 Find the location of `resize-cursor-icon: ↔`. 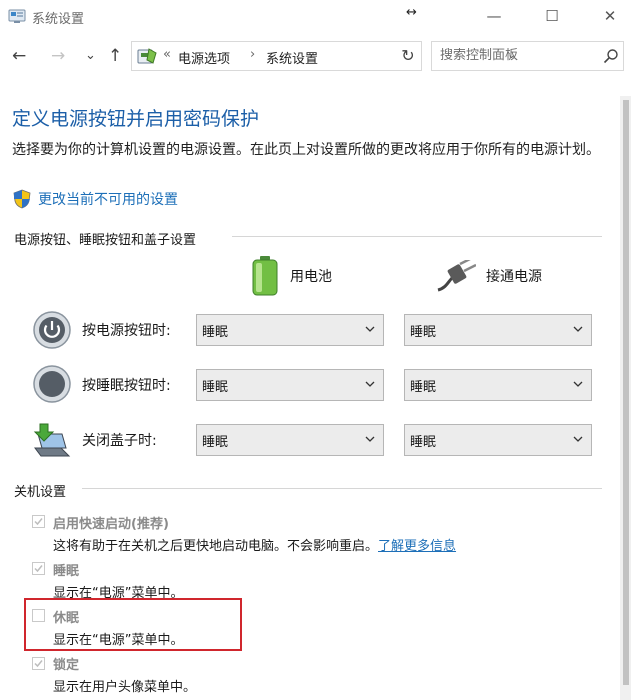

resize-cursor-icon: ↔ is located at coordinates (411, 12).